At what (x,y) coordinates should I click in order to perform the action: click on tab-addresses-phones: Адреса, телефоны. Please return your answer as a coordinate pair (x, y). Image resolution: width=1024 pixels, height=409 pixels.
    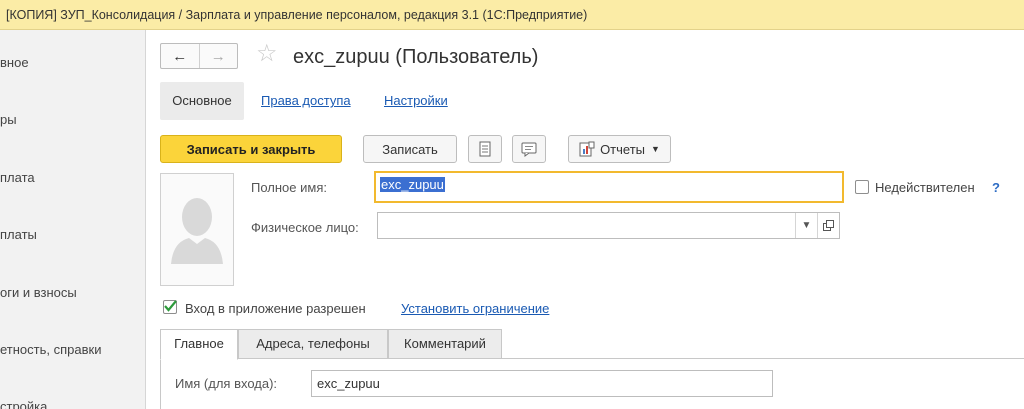
    Looking at the image, I should click on (313, 344).